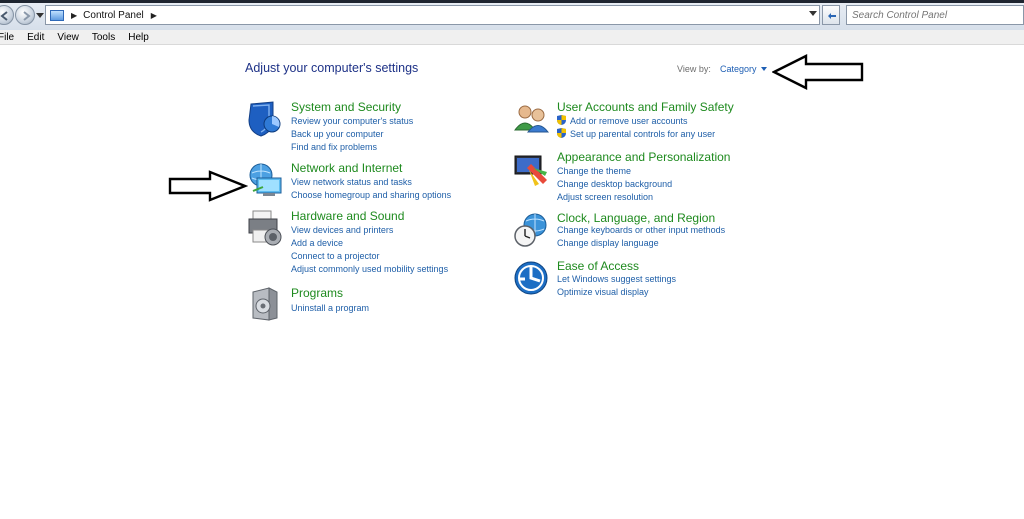  I want to click on menu-bar: File Edit View Tools Help, so click(512, 37).